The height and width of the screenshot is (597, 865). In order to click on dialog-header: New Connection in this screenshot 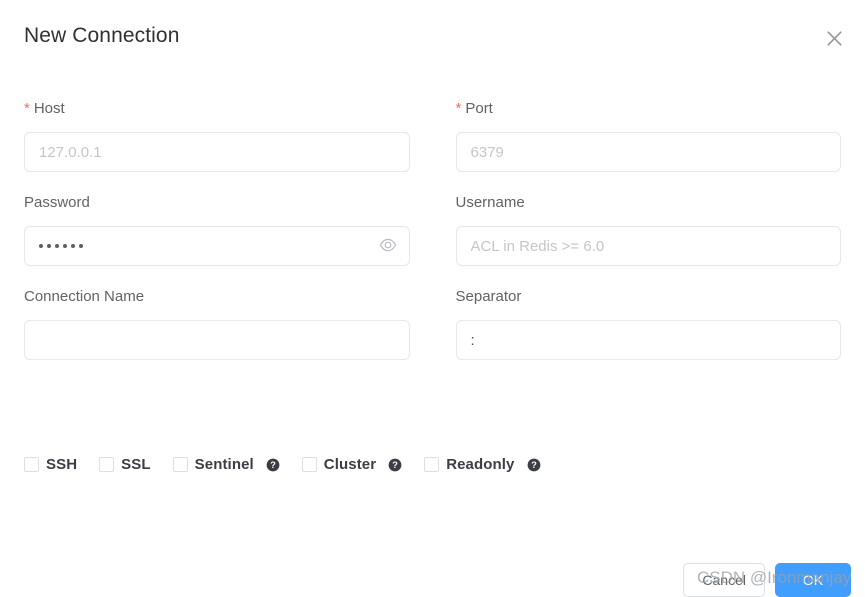, I will do `click(432, 36)`.